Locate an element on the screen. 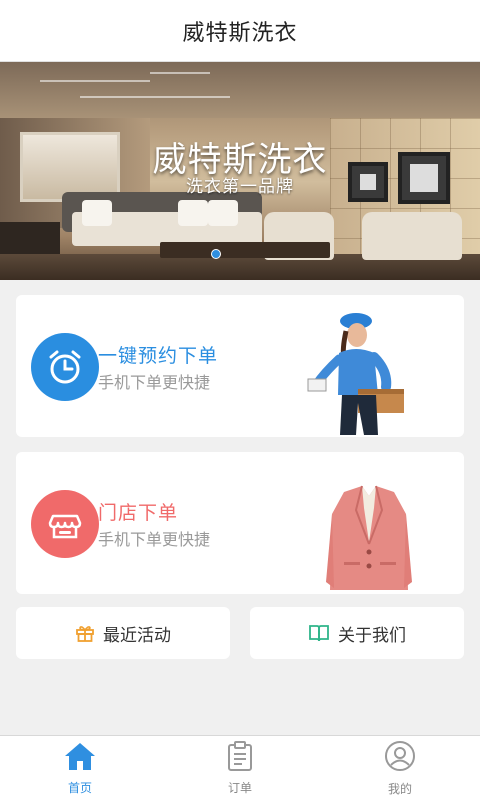 The width and height of the screenshot is (480, 800). gift-icon is located at coordinates (85, 633).